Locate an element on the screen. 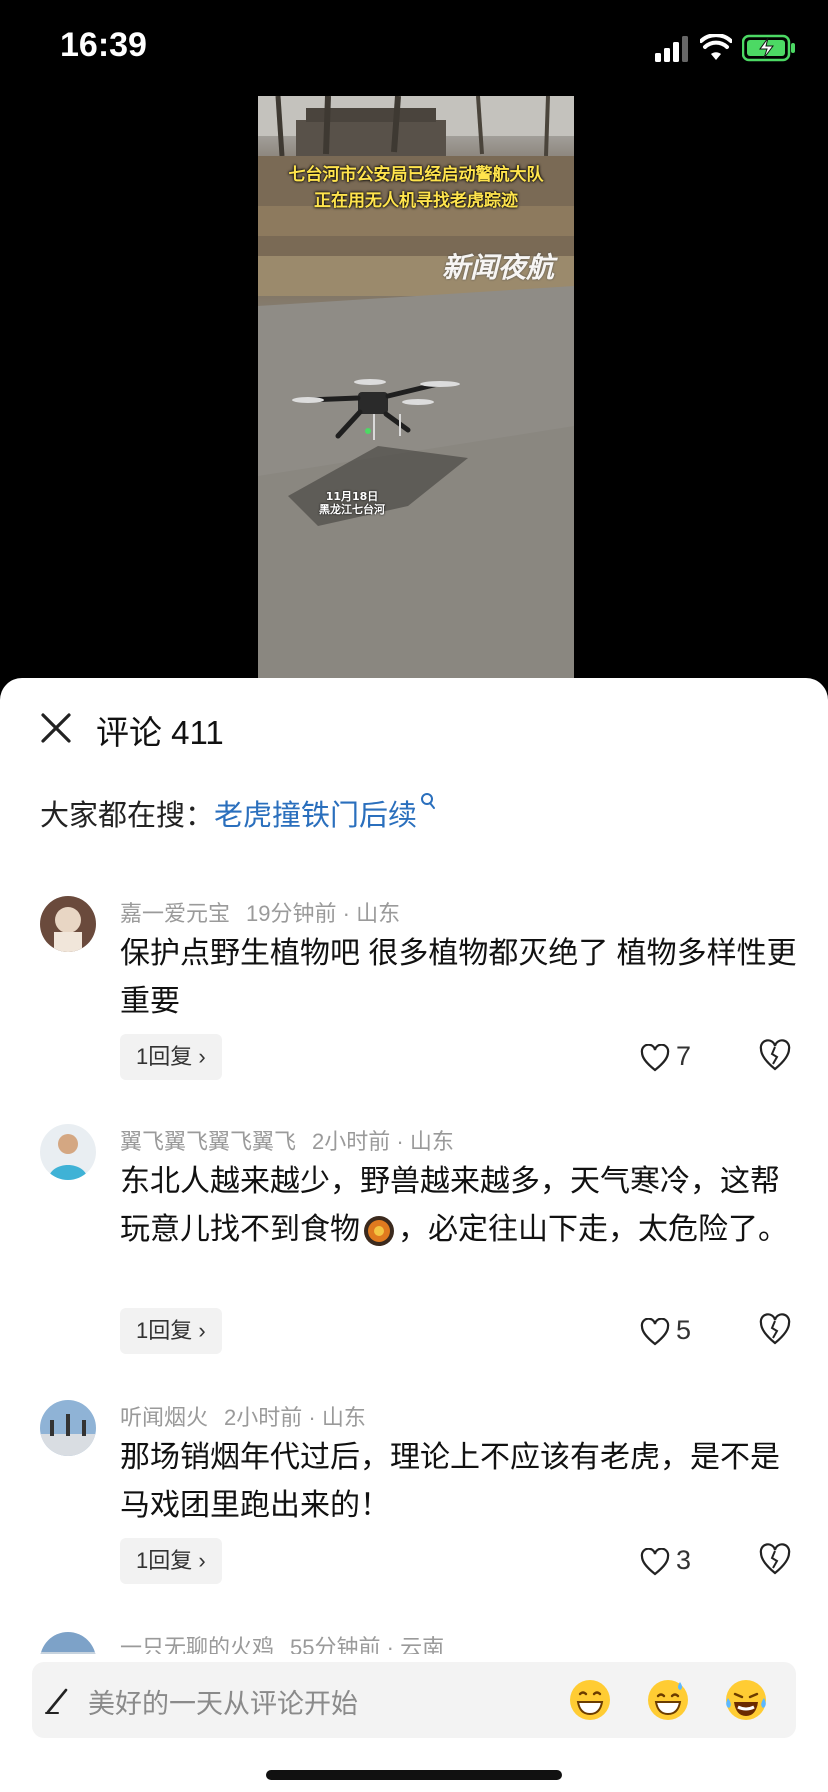 Image resolution: width=828 pixels, height=1792 pixels. home-indicator is located at coordinates (414, 1775).